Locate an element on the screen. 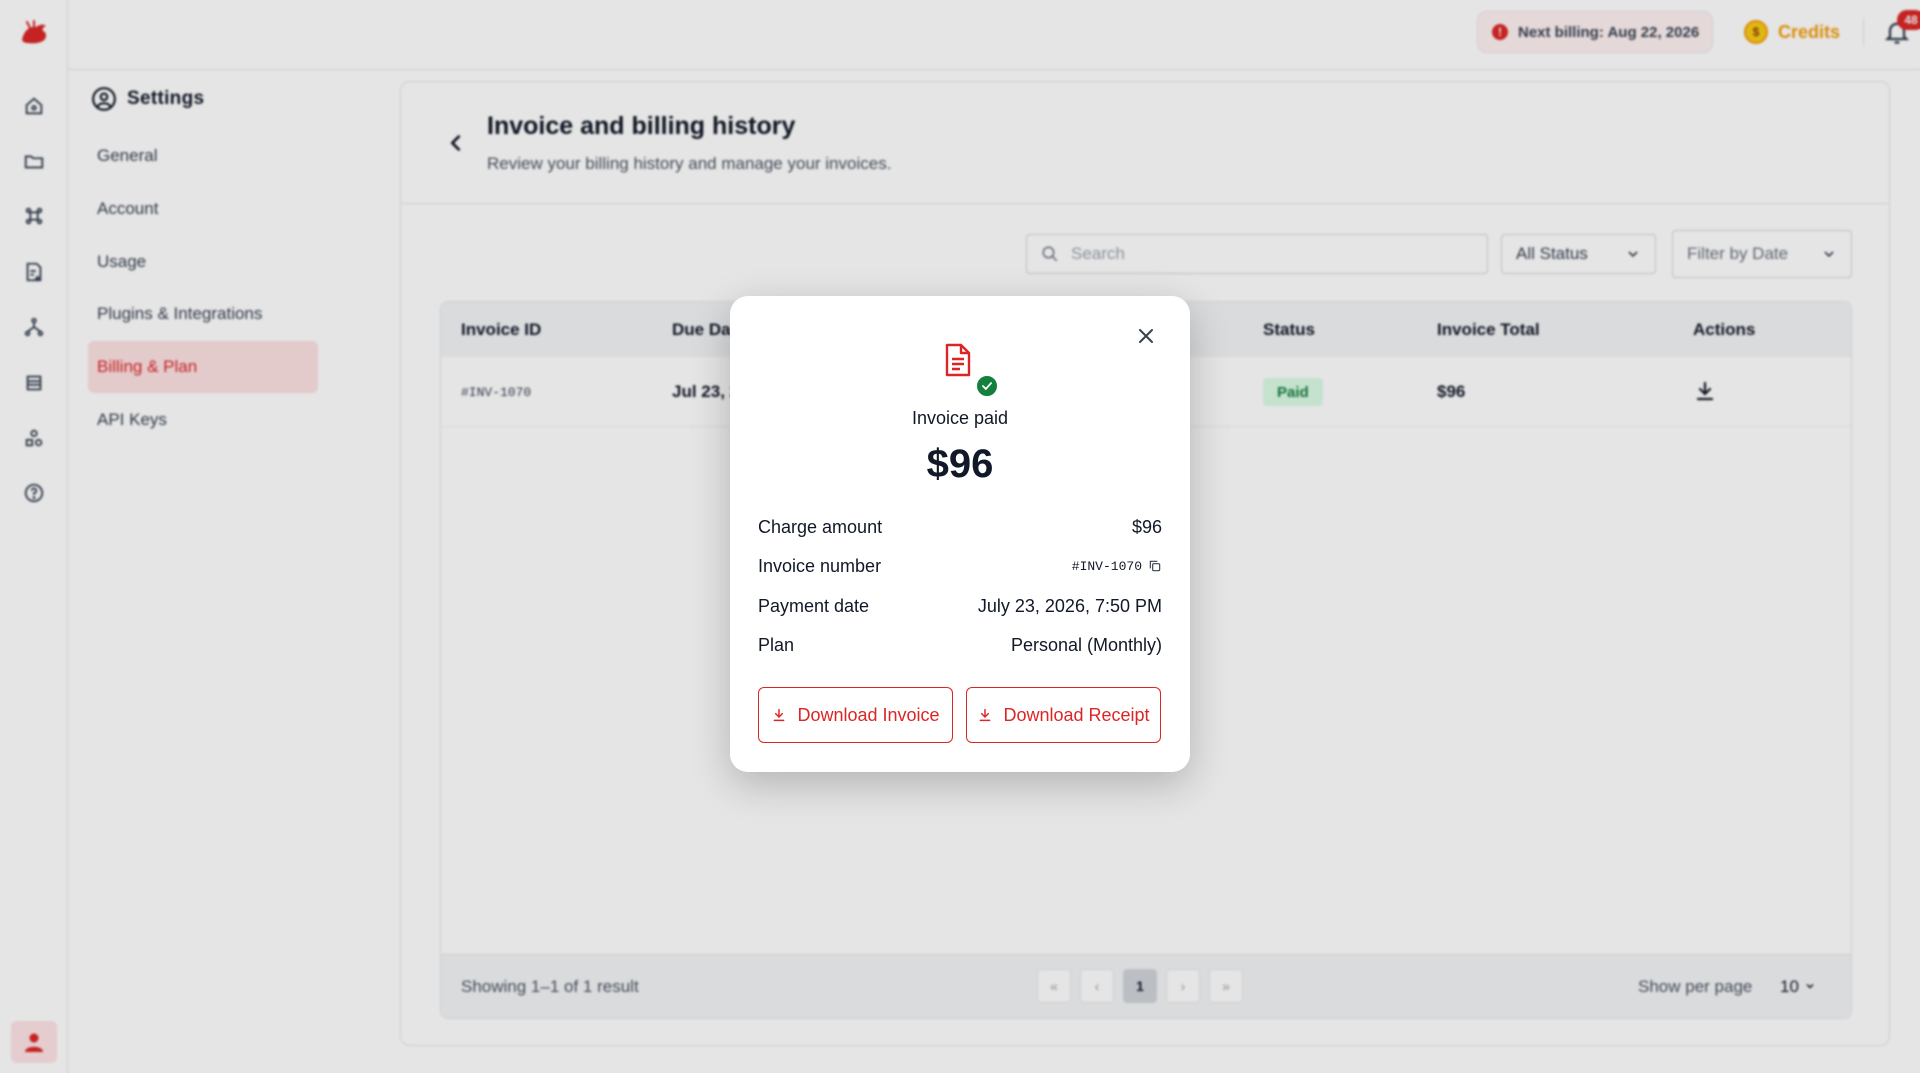 The height and width of the screenshot is (1073, 1920). detail-row: Plan Personal (Monthly) is located at coordinates (960, 645).